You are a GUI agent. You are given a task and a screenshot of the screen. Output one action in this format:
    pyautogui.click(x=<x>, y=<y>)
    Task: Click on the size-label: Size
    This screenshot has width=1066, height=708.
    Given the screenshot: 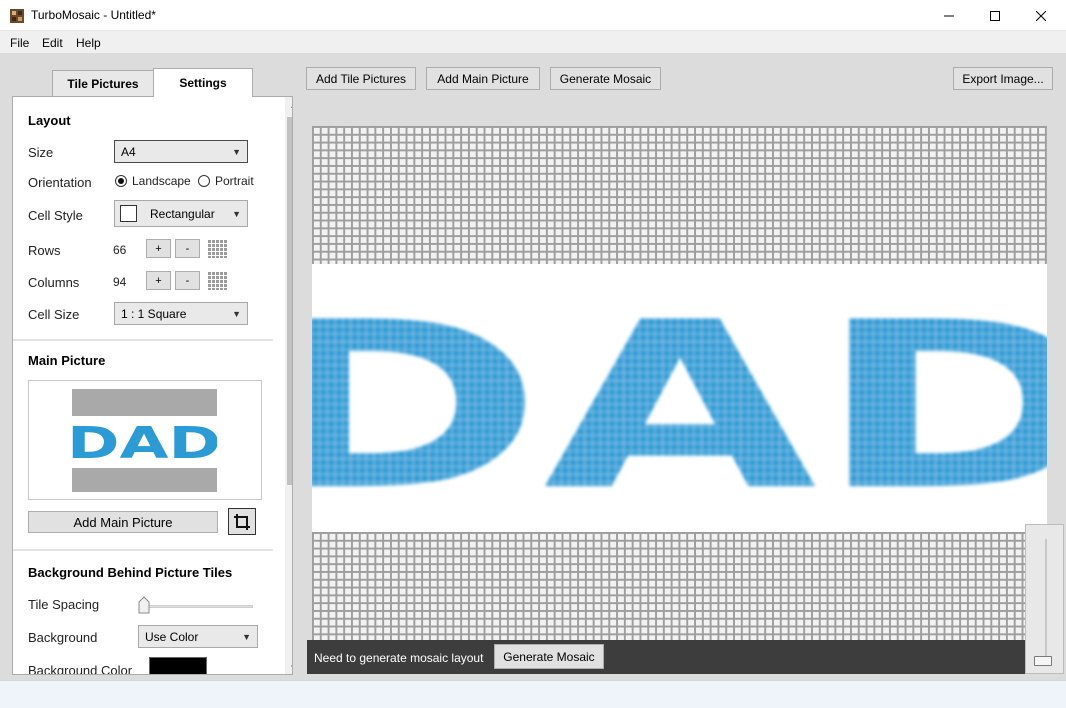 What is the action you would take?
    pyautogui.click(x=41, y=152)
    